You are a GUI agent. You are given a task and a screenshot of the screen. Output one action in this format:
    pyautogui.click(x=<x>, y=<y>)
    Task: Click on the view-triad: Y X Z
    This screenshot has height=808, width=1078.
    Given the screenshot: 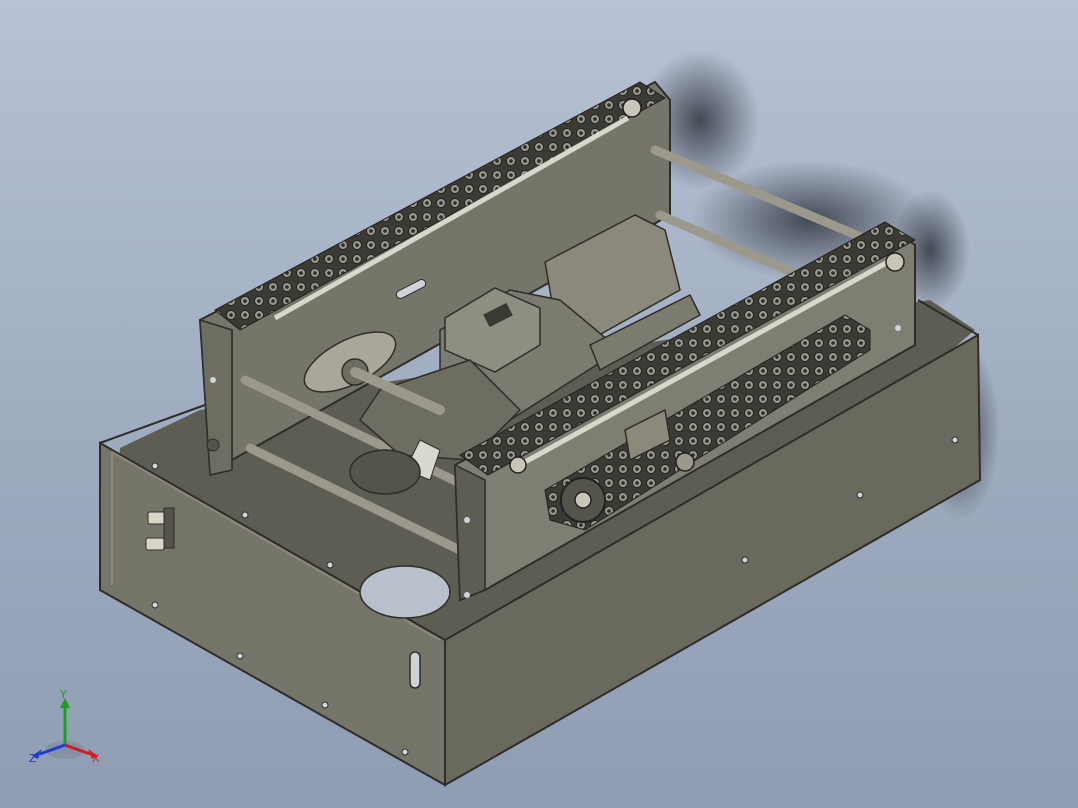 What is the action you would take?
    pyautogui.click(x=65, y=735)
    